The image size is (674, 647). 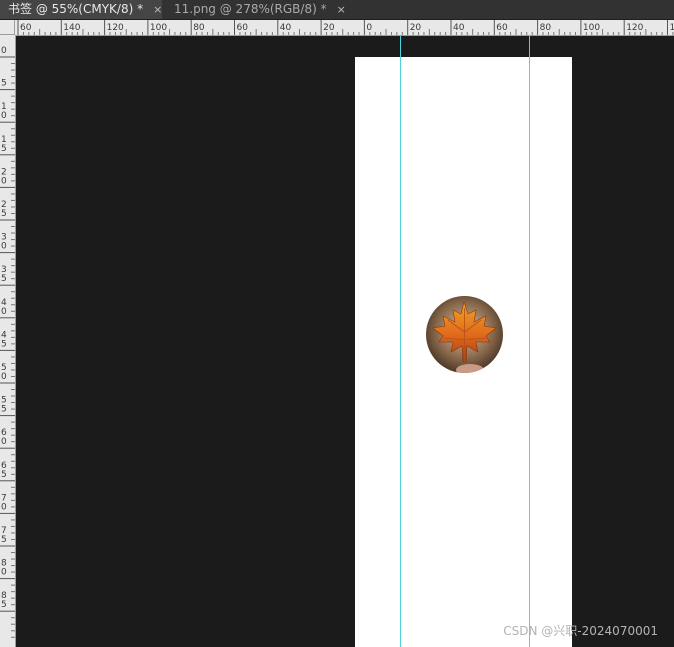 I want to click on vertical-ruler: 0510152025303540455055606570758085, so click(x=8, y=341).